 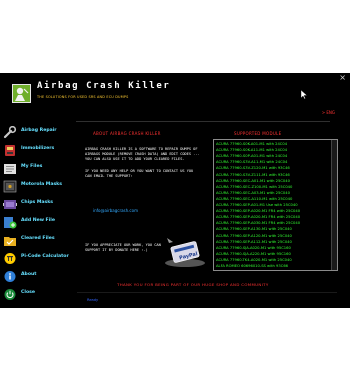 What do you see at coordinates (251, 162) in the screenshot?
I see `list-item: ACURA 77960-S3V-A11-M1 with 24C04` at bounding box center [251, 162].